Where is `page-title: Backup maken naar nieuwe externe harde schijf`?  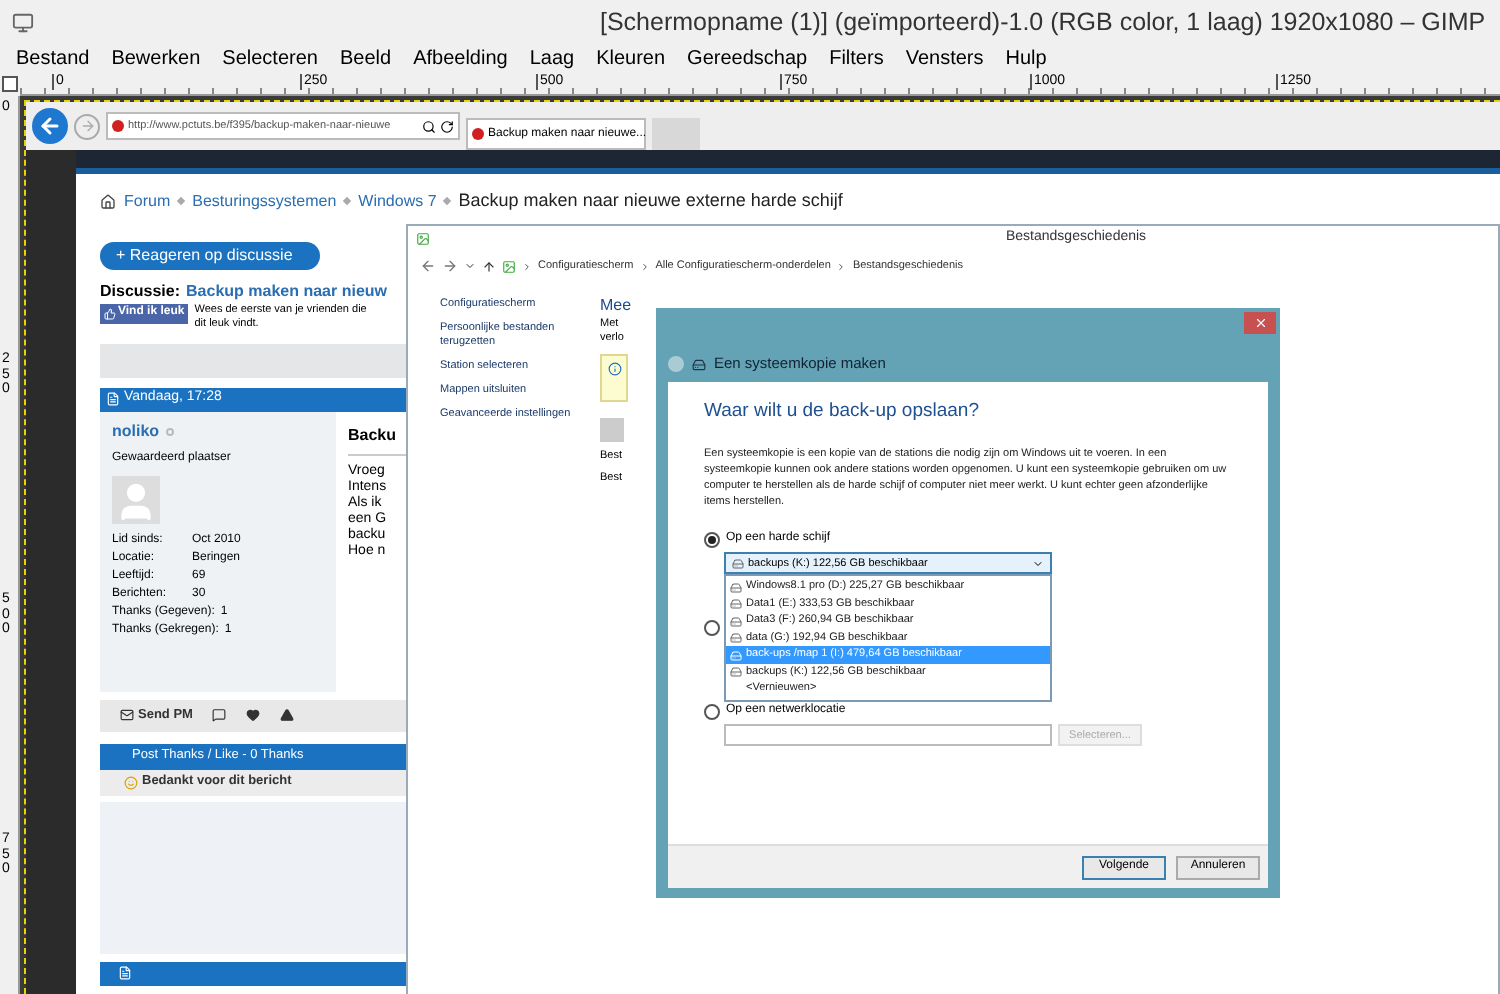
page-title: Backup maken naar nieuwe externe harde schijf is located at coordinates (650, 201).